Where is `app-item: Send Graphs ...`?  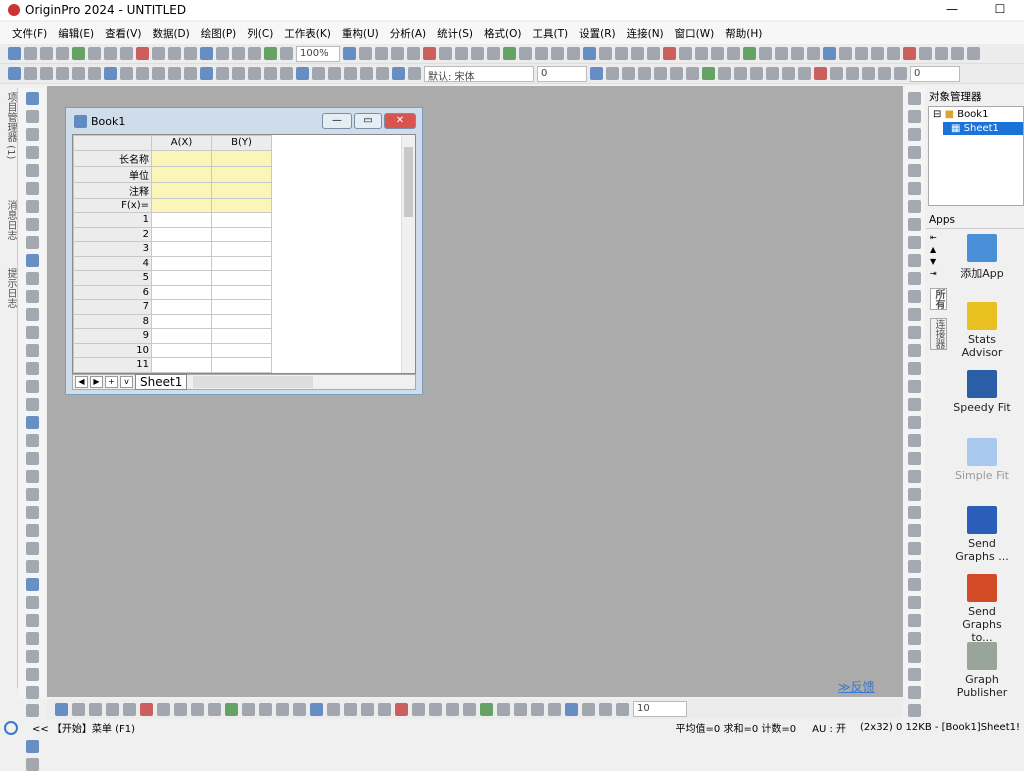
app-item: Send Graphs ... is located at coordinates (982, 534).